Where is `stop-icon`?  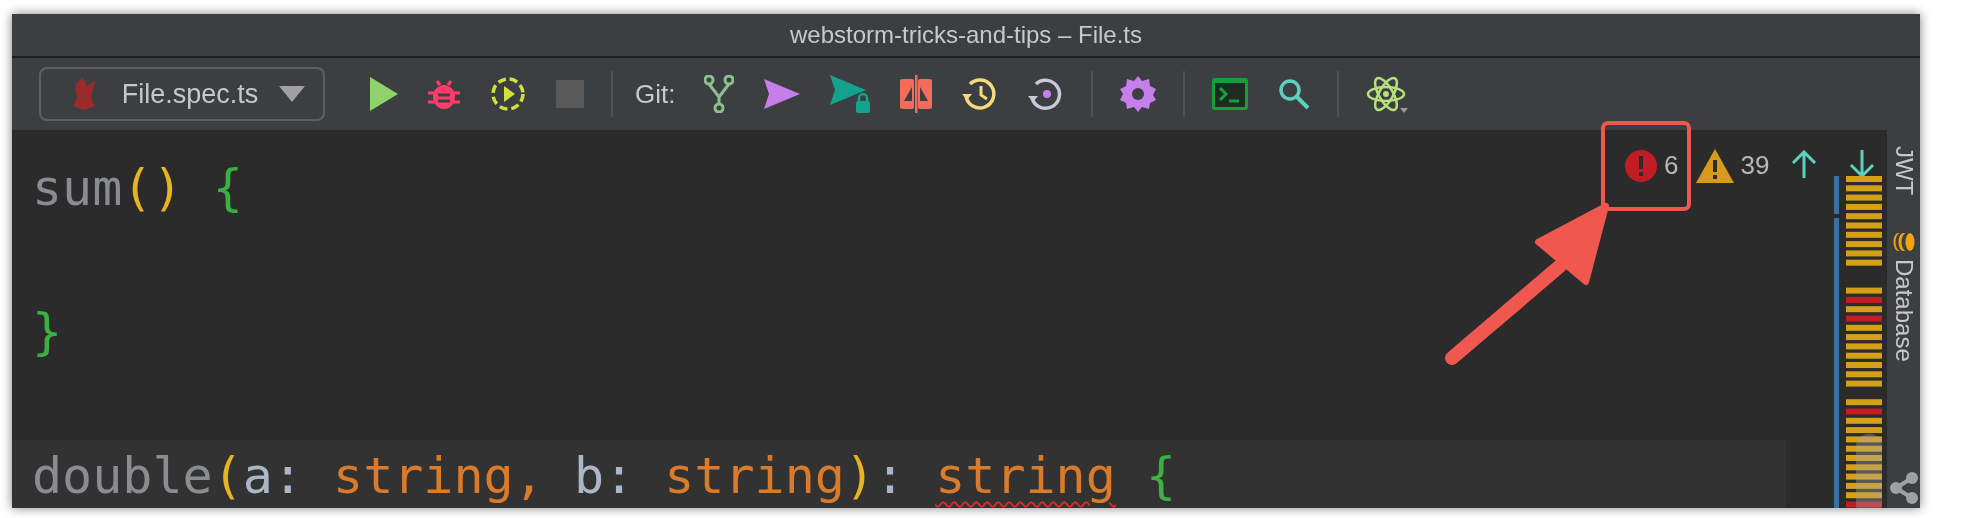
stop-icon is located at coordinates (570, 94).